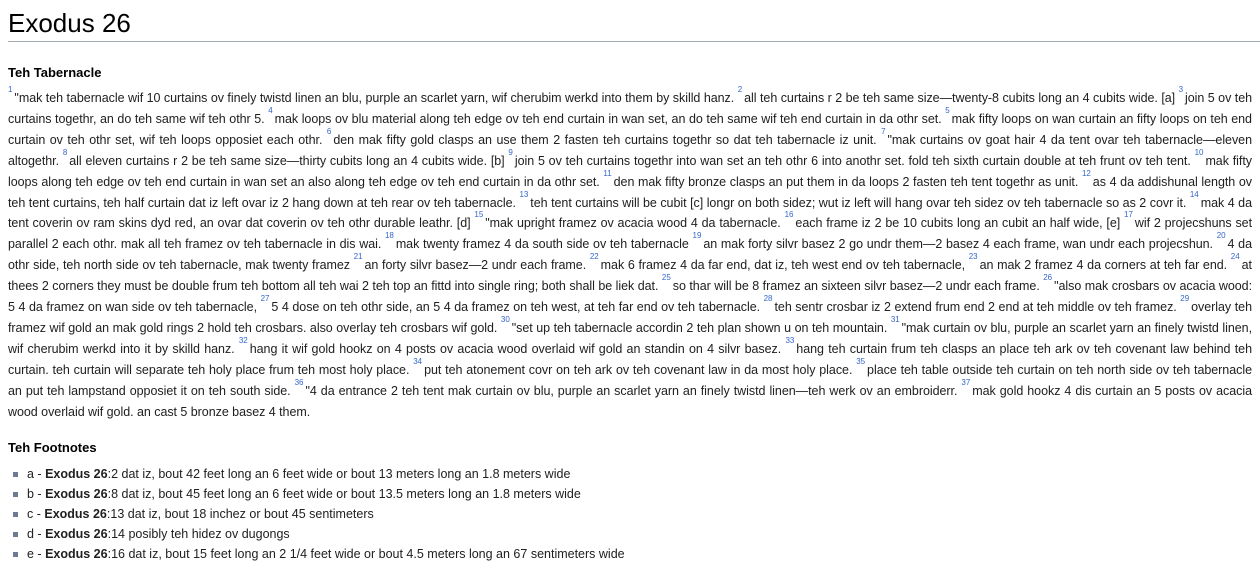  I want to click on footnote-ref: [b], so click(498, 161).